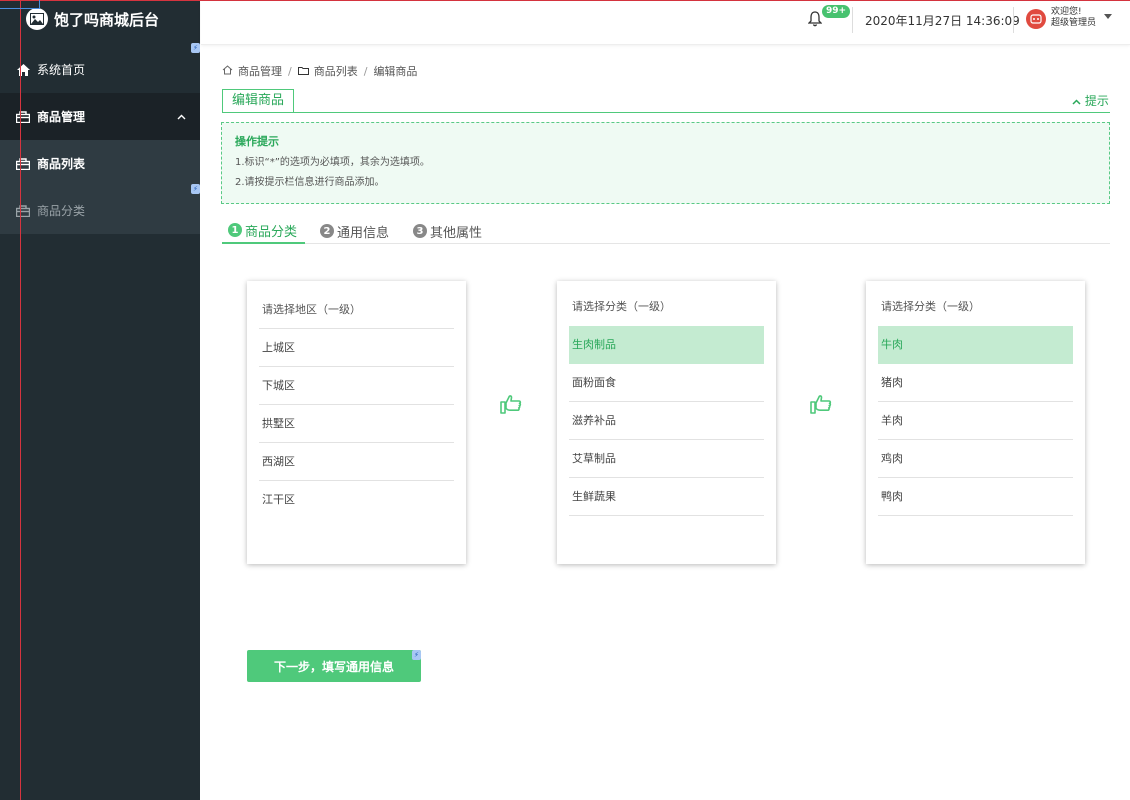 This screenshot has width=1130, height=800. I want to click on step-other-attributes: 3 其他属性, so click(447, 231).